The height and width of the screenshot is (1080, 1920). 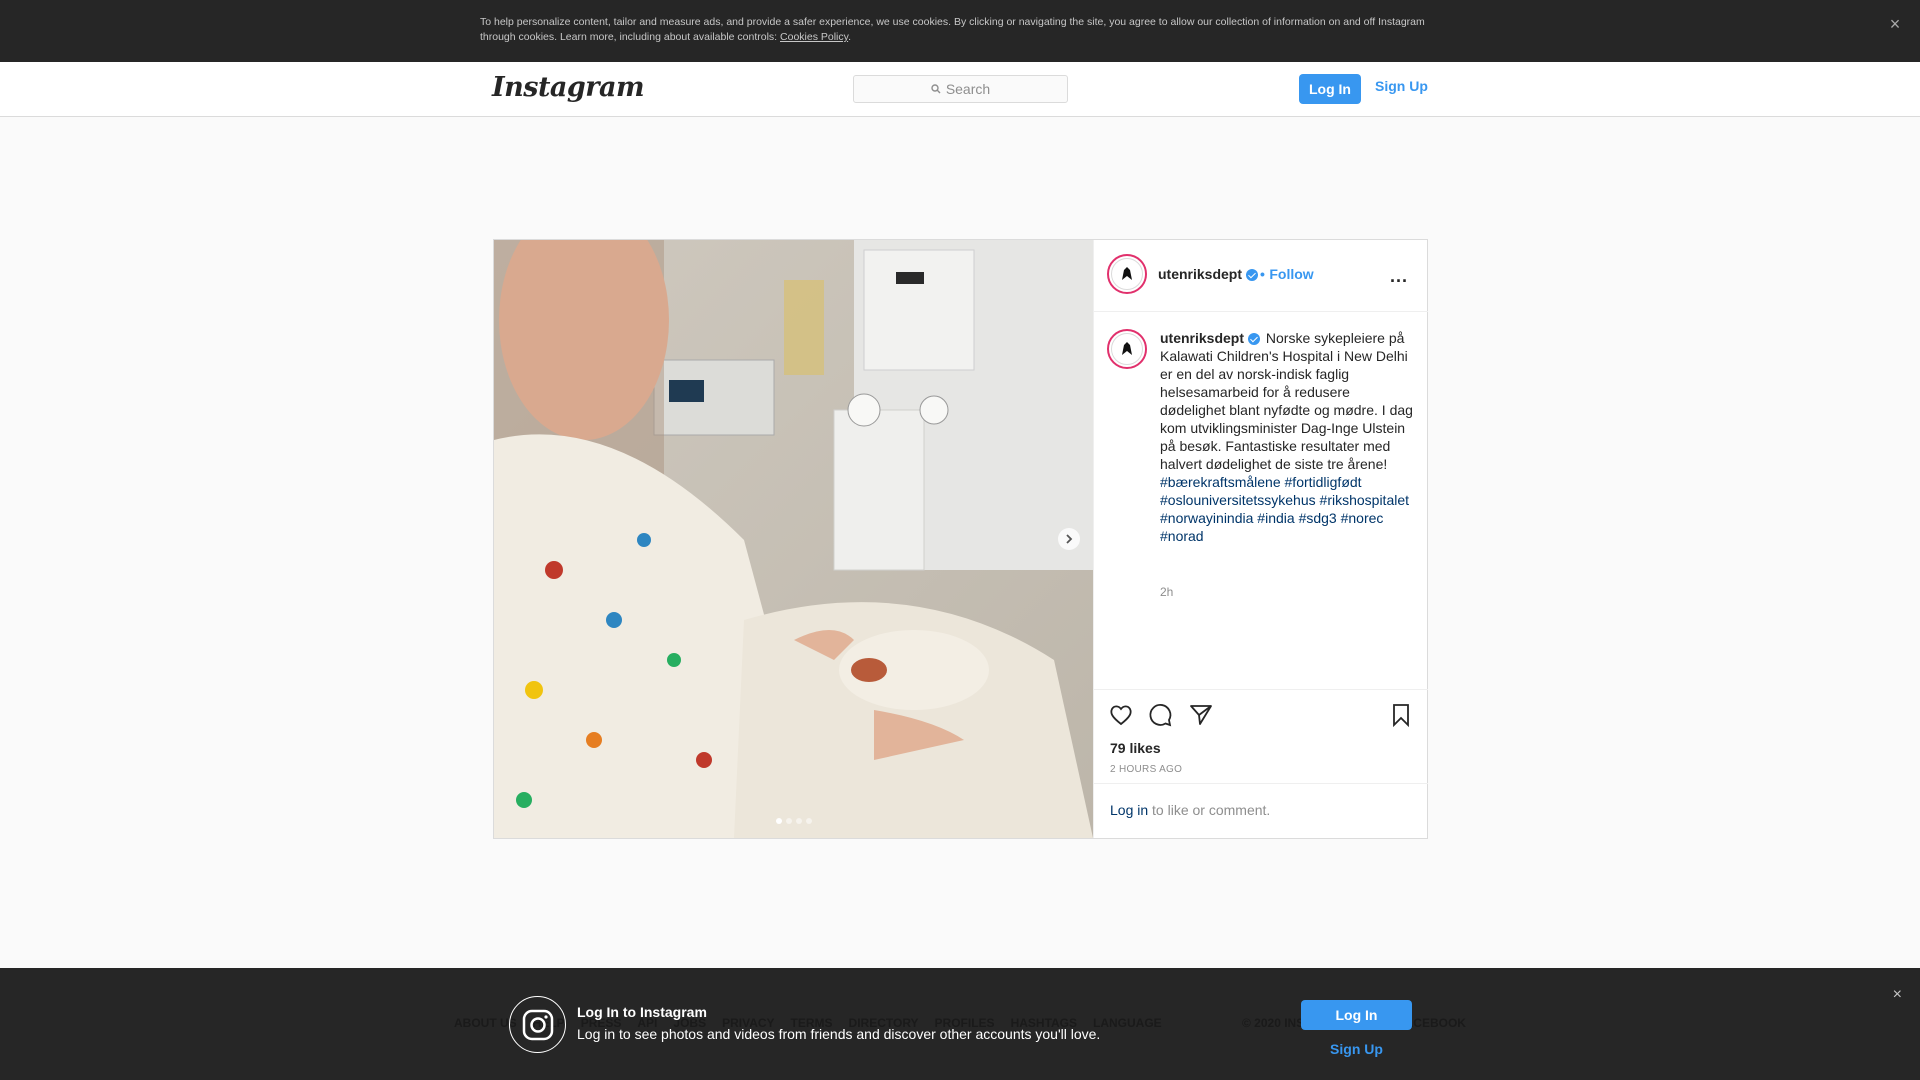 What do you see at coordinates (1238, 500) in the screenshot?
I see `hashtag-link: #oslouniversitetssykehus` at bounding box center [1238, 500].